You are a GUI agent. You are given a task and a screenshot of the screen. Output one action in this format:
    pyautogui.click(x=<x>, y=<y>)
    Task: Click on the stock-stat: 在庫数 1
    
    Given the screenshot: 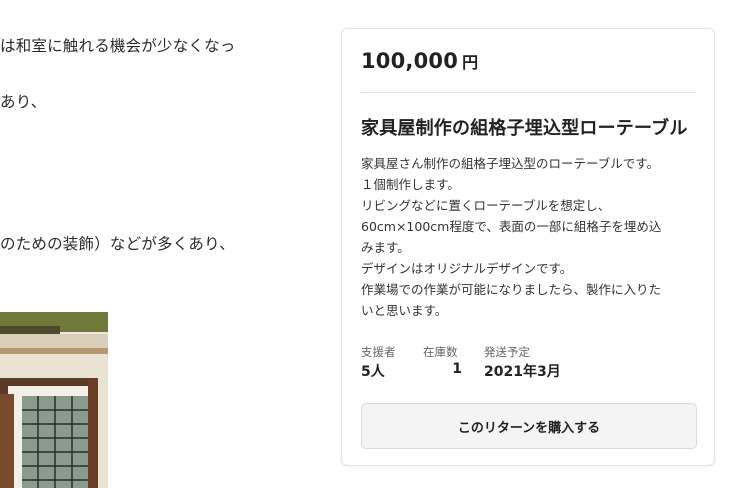 What is the action you would take?
    pyautogui.click(x=451, y=360)
    